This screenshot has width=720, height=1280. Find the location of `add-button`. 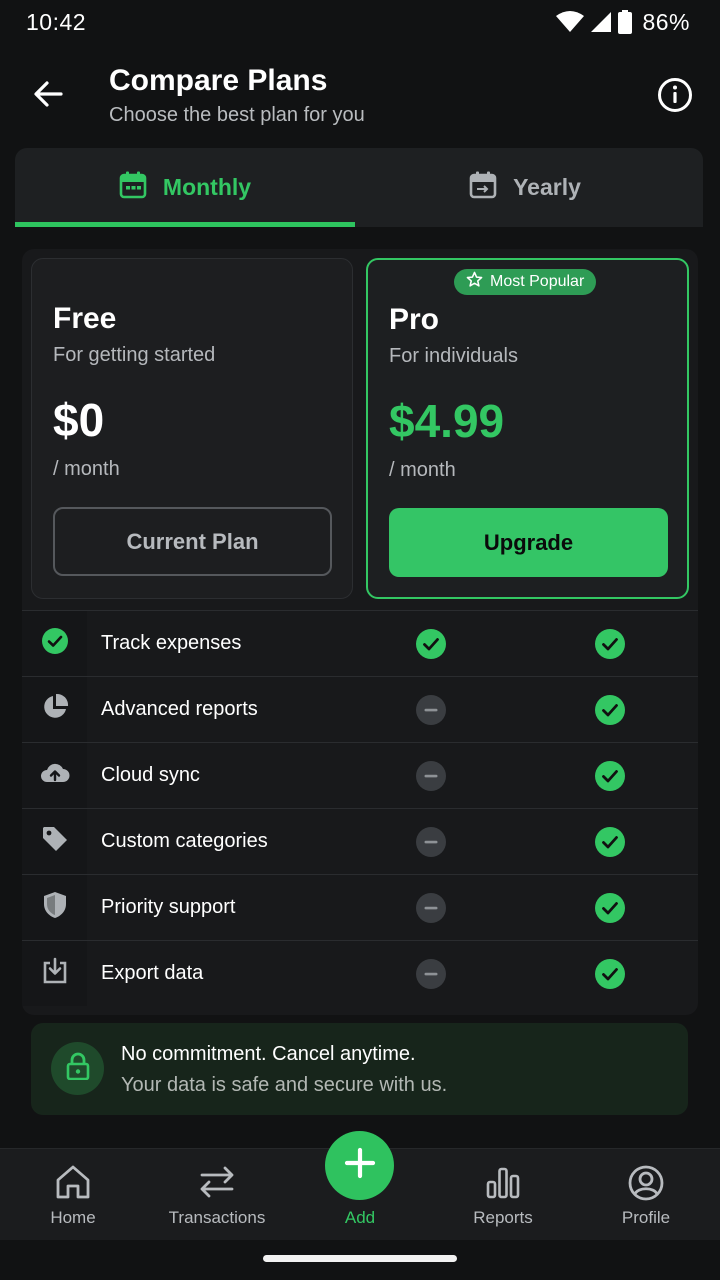

add-button is located at coordinates (359, 1165).